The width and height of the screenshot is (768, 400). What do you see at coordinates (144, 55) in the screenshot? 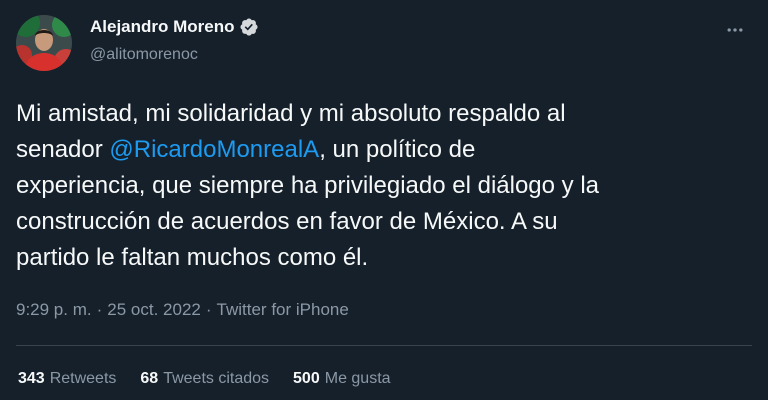
I see `author-handle: @alitomorenoc` at bounding box center [144, 55].